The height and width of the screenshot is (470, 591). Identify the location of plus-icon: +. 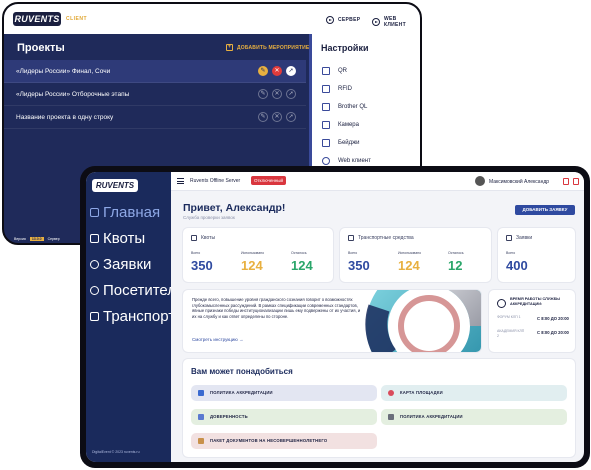
(229, 47).